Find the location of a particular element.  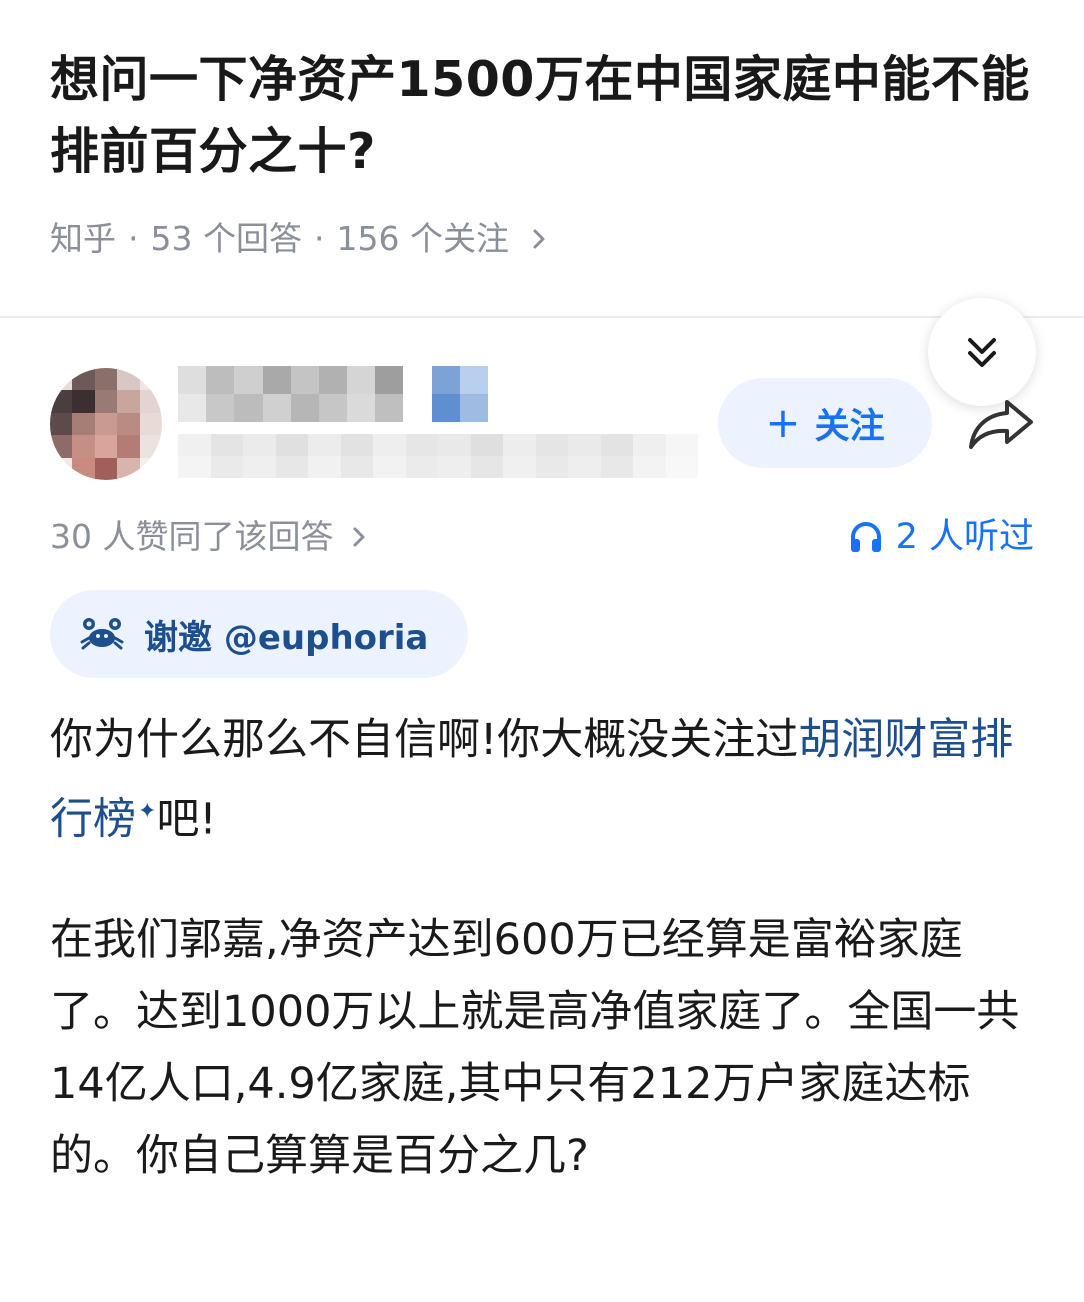

upvote-summary: 30 人赞同了该回答 is located at coordinates (210, 537).